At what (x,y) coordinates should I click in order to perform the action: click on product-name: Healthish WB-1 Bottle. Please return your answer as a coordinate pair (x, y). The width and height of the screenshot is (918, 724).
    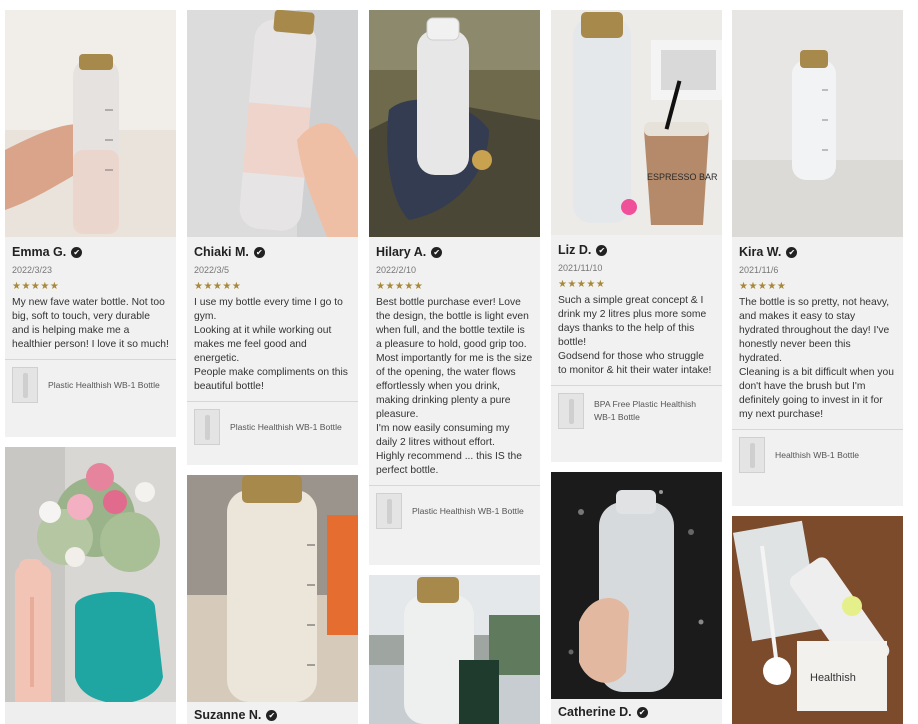
    Looking at the image, I should click on (817, 454).